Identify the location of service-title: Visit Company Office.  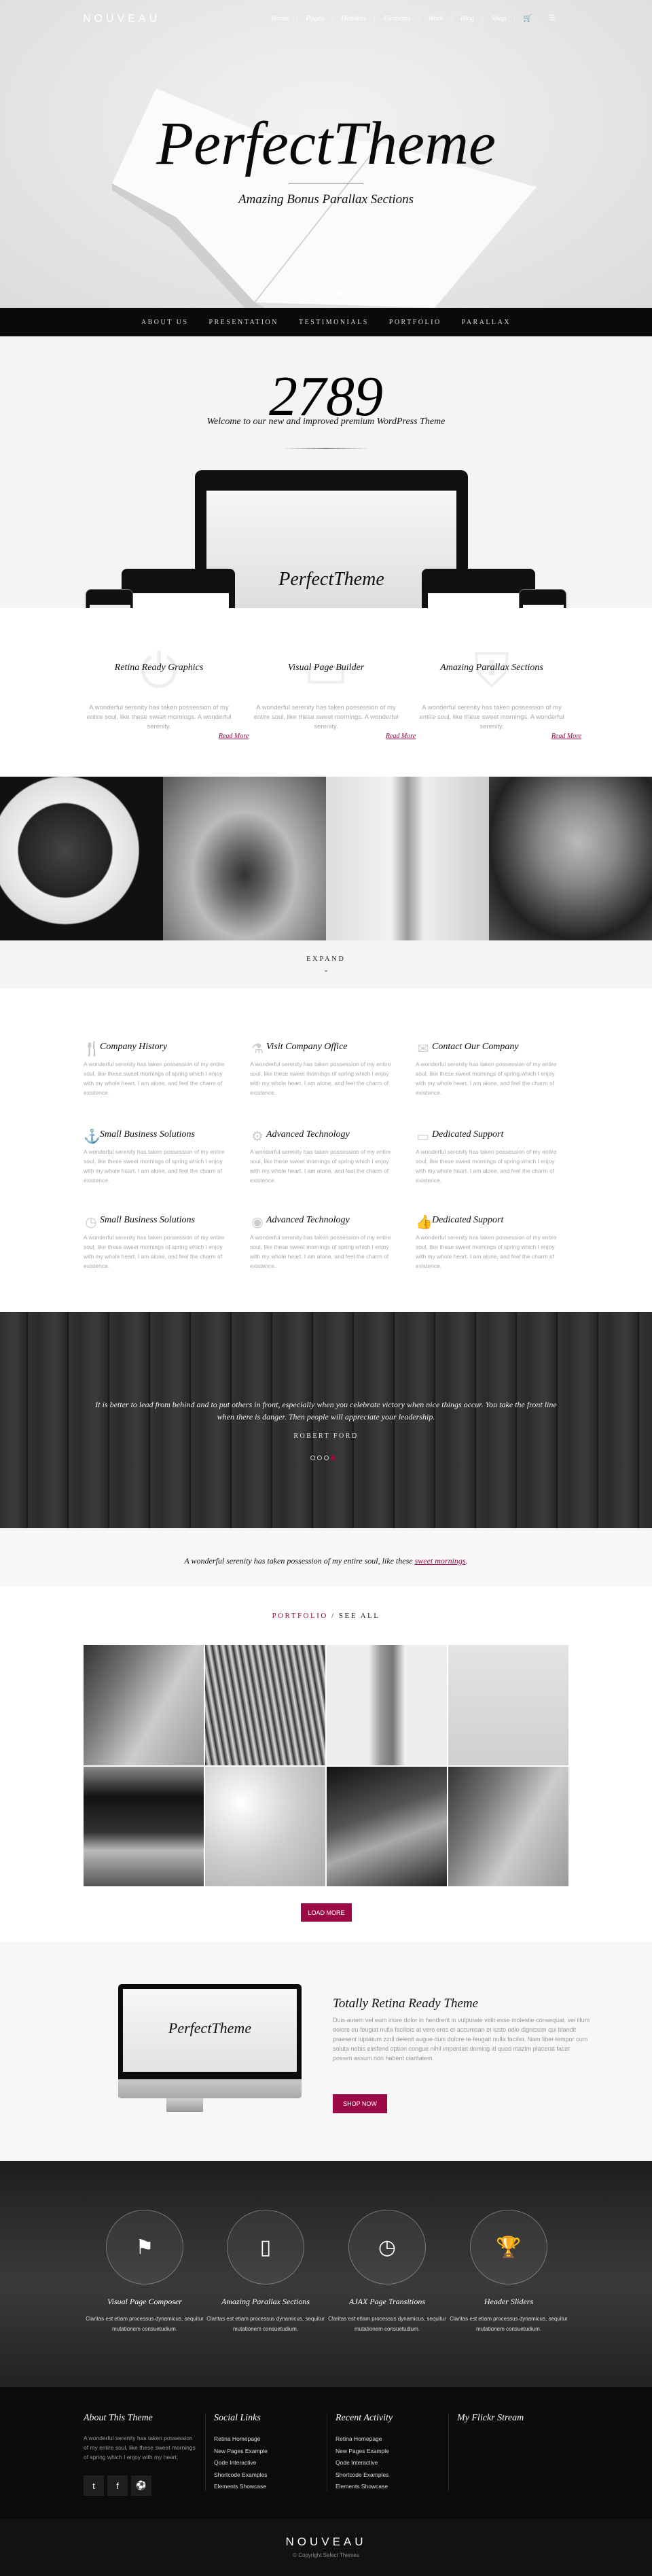
(307, 1047).